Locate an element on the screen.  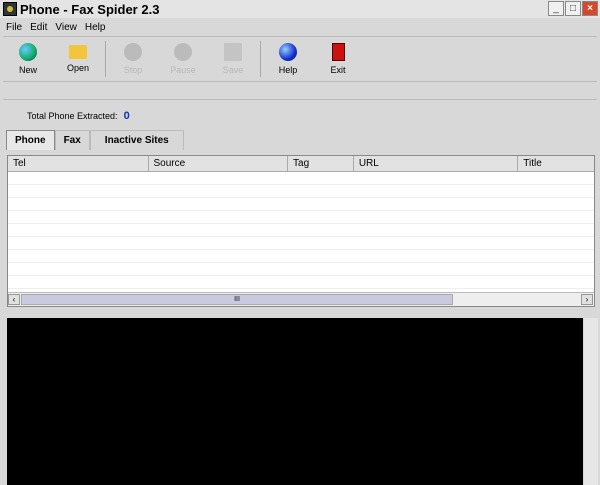
menu-edit: Edit is located at coordinates (38, 27).